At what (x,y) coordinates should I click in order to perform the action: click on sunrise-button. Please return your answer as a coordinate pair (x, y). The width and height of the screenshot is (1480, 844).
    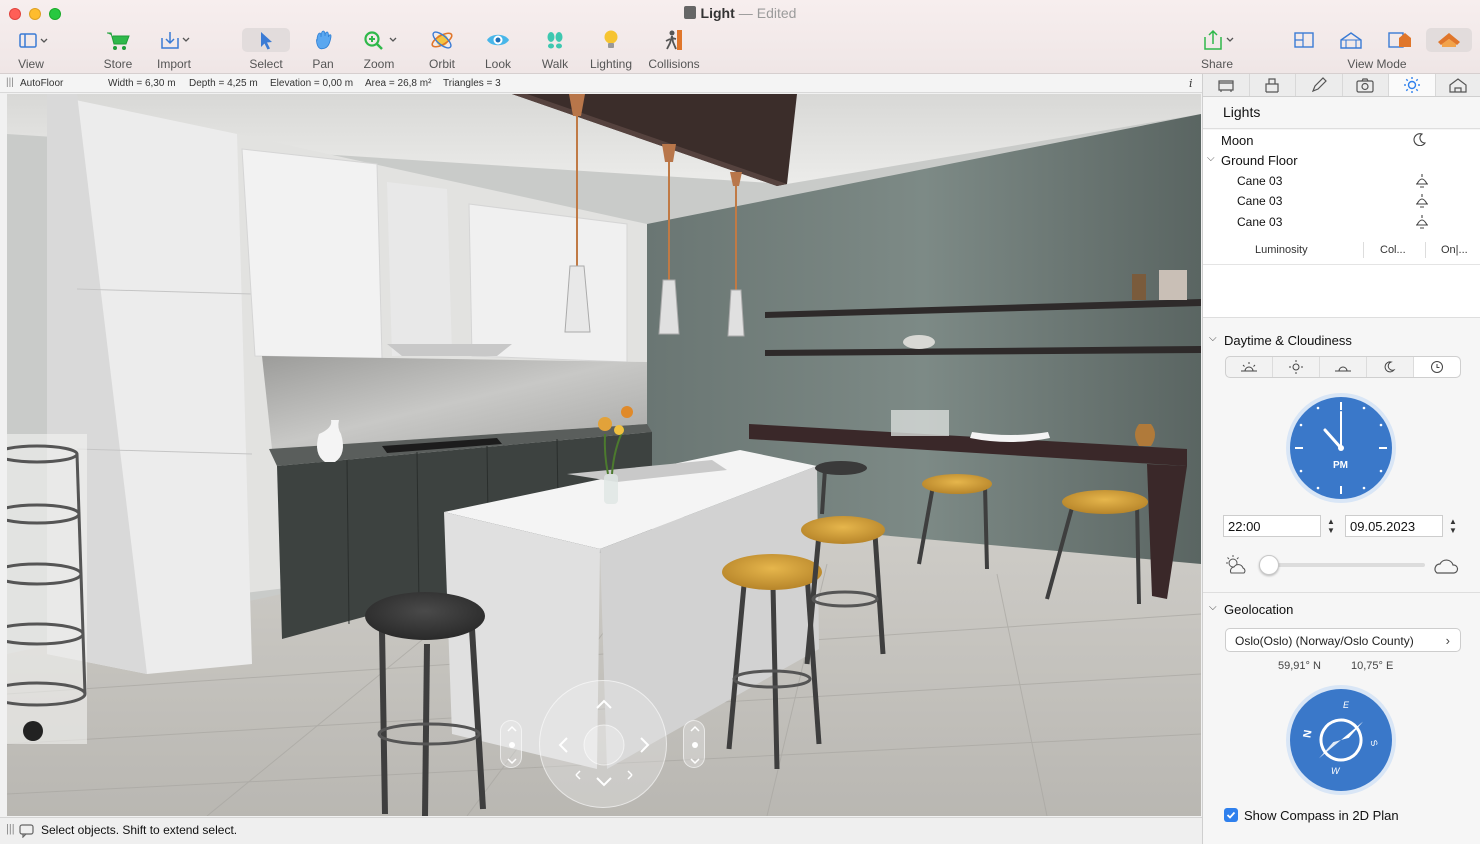
    Looking at the image, I should click on (1249, 367).